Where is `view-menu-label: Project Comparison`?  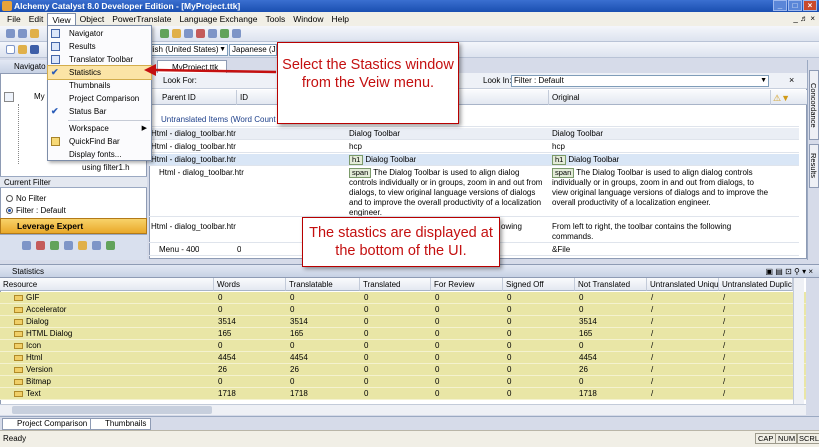 view-menu-label: Project Comparison is located at coordinates (104, 98).